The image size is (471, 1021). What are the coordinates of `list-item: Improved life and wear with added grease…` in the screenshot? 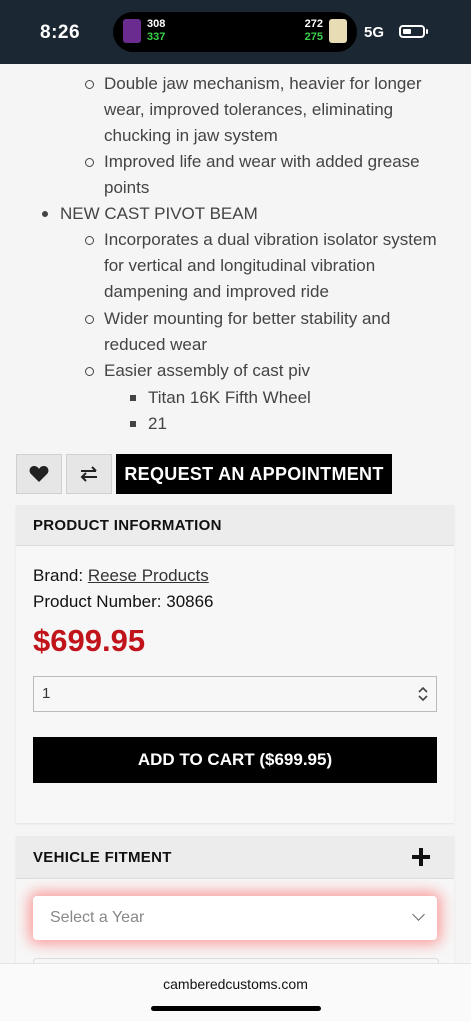 It's located at (269, 175).